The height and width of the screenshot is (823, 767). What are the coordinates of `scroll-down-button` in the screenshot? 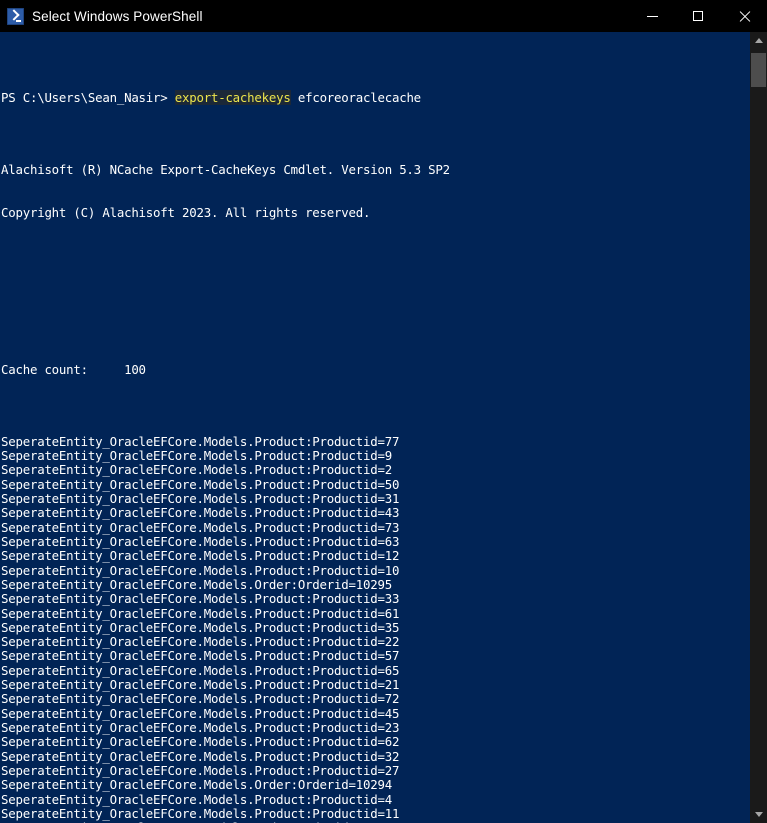 It's located at (758, 814).